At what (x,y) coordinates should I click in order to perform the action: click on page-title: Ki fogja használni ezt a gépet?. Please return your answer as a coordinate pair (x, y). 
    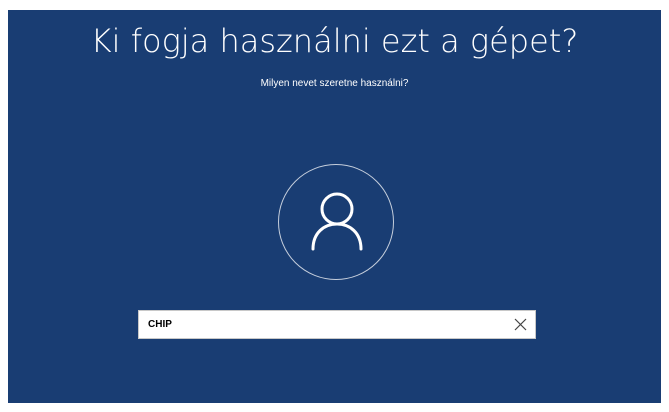
    Looking at the image, I should click on (334, 41).